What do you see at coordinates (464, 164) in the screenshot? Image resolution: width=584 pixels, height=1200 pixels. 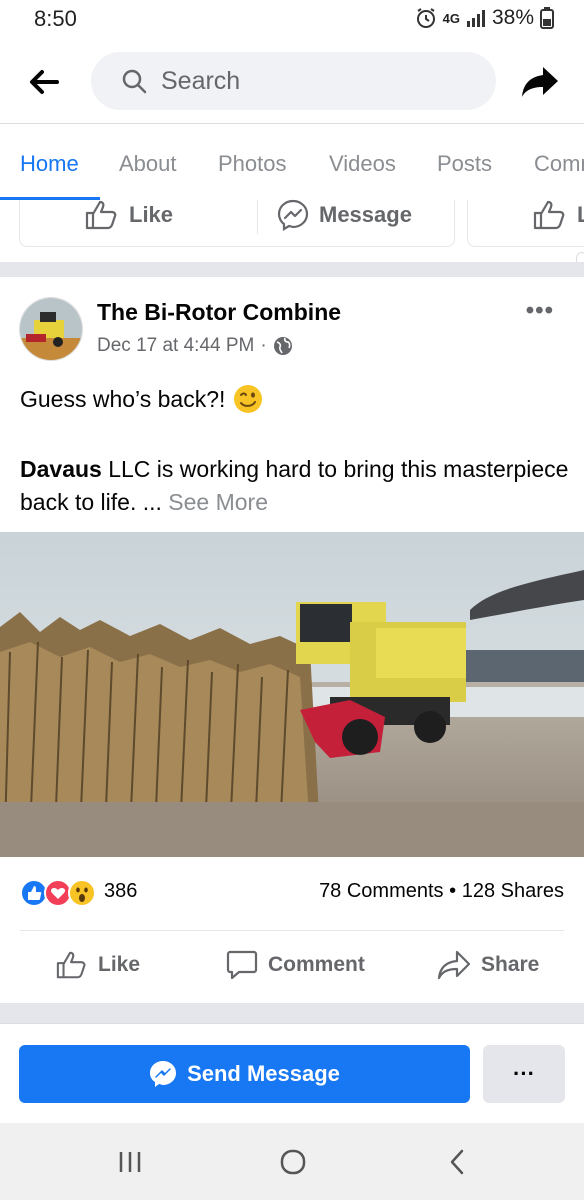 I see `tab-posts: Posts` at bounding box center [464, 164].